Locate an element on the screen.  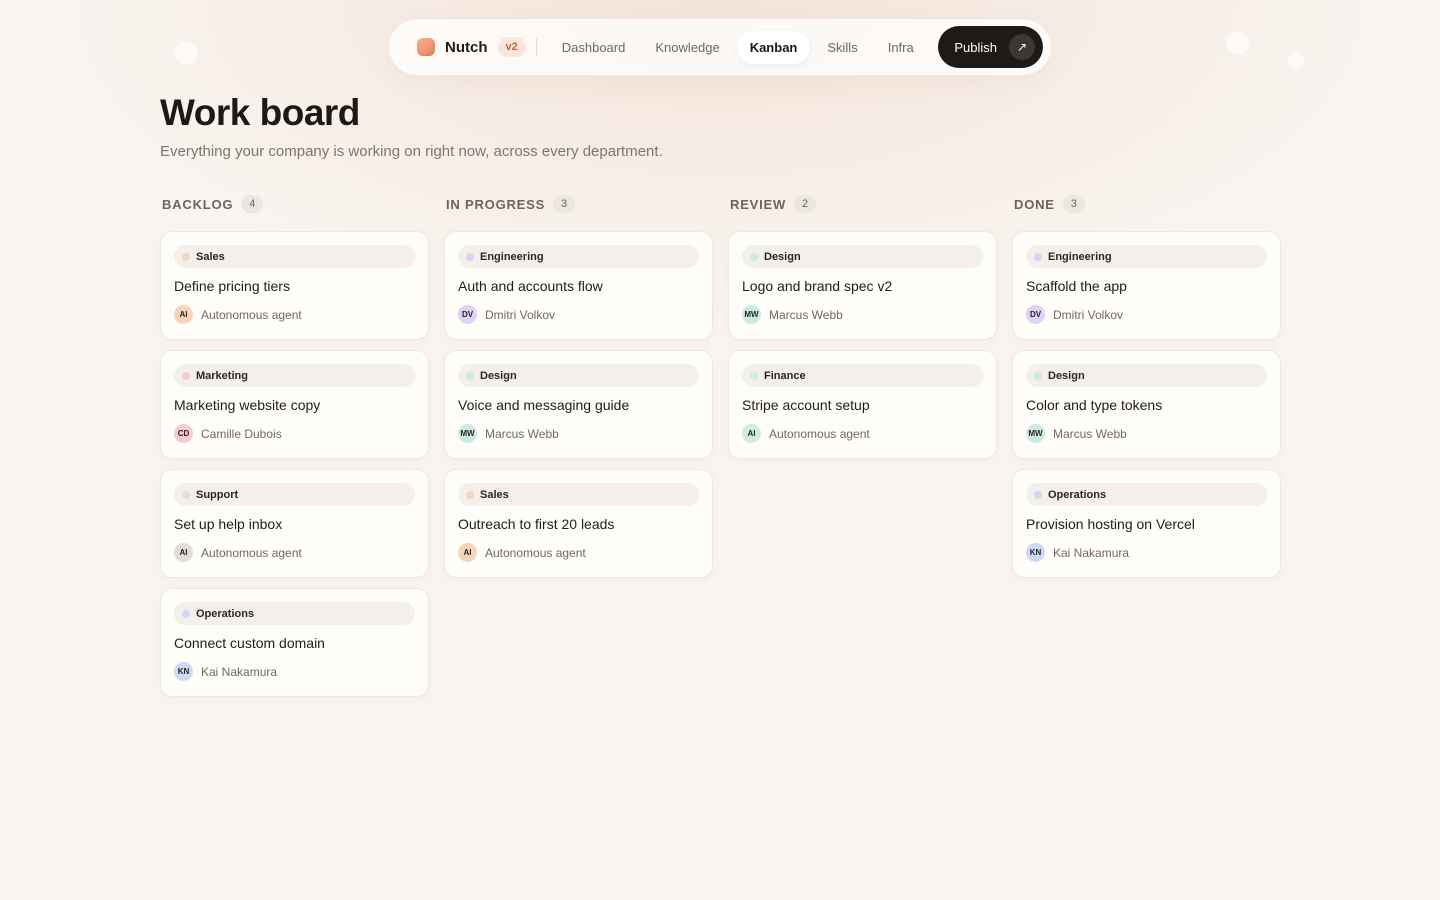
department-tag: Marketing is located at coordinates (294, 375).